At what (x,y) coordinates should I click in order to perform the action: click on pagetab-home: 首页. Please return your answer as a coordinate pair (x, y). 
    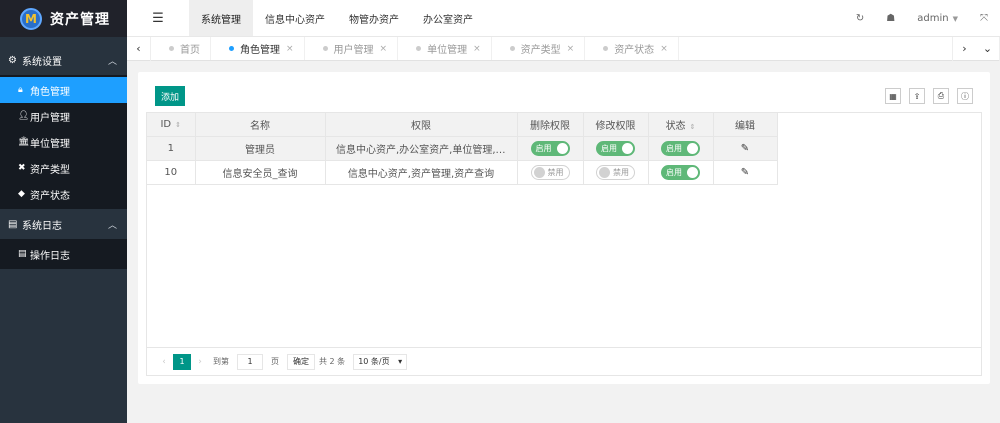
    Looking at the image, I should click on (181, 48).